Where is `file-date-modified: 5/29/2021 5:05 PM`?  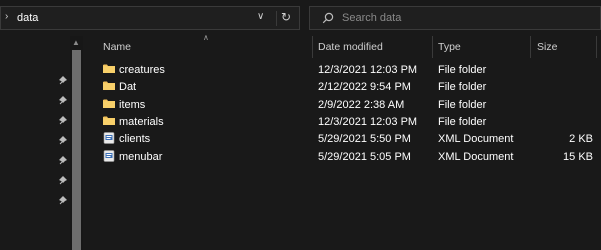
file-date-modified: 5/29/2021 5:05 PM is located at coordinates (364, 156).